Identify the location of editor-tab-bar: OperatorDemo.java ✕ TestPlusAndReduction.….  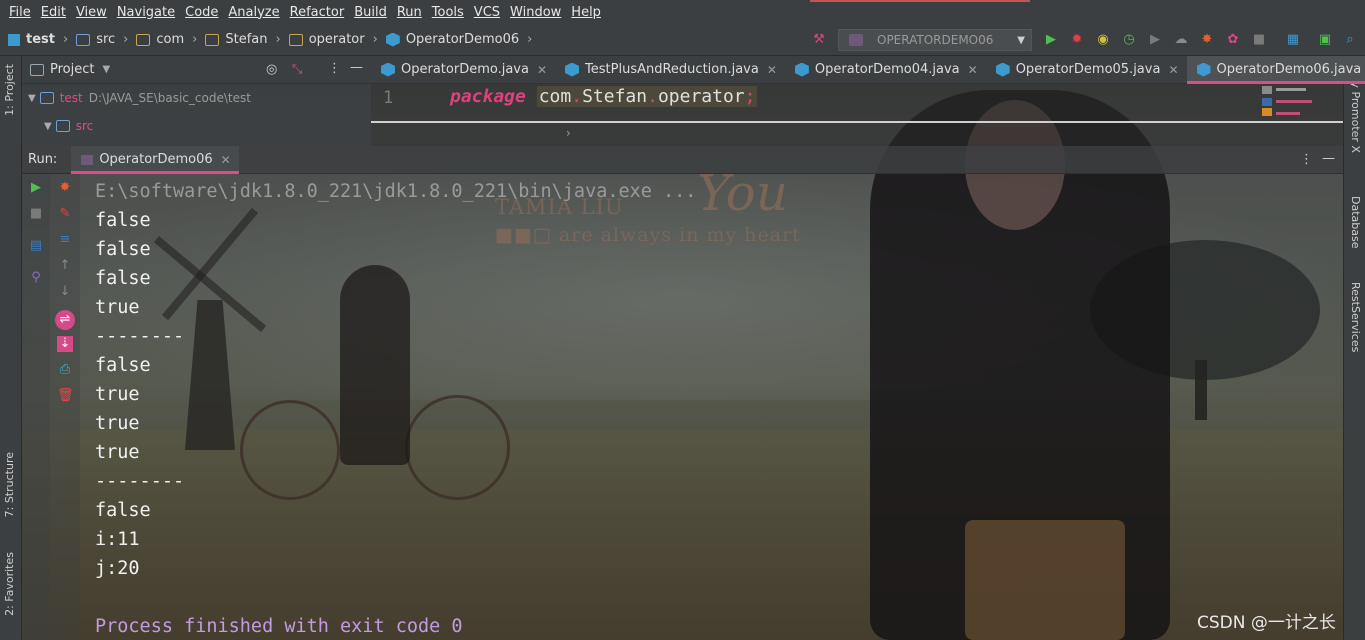
(868, 69).